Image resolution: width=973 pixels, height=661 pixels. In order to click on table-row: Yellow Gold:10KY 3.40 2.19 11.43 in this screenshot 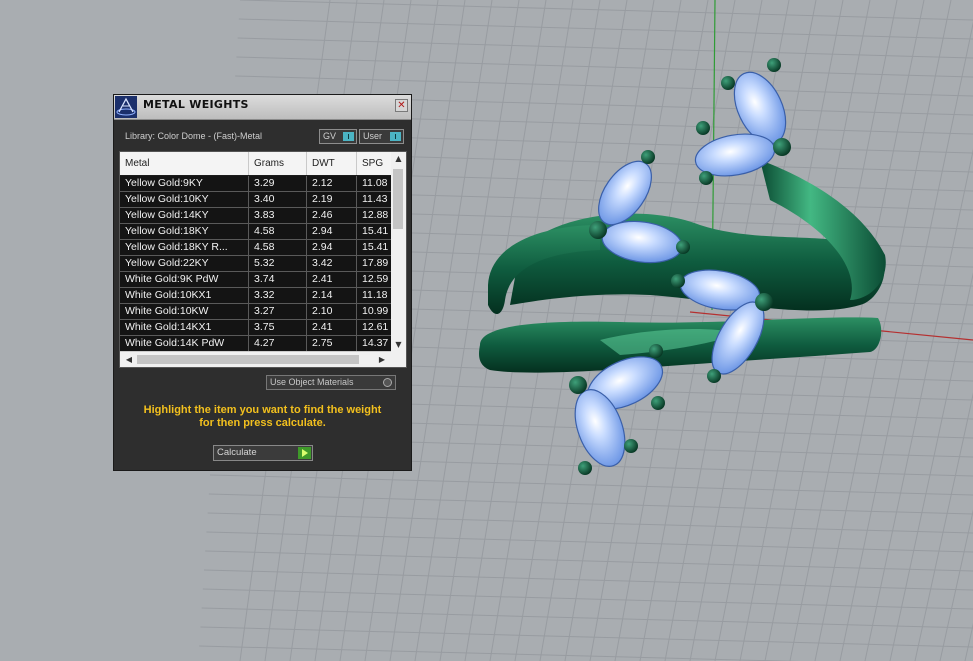, I will do `click(256, 200)`.